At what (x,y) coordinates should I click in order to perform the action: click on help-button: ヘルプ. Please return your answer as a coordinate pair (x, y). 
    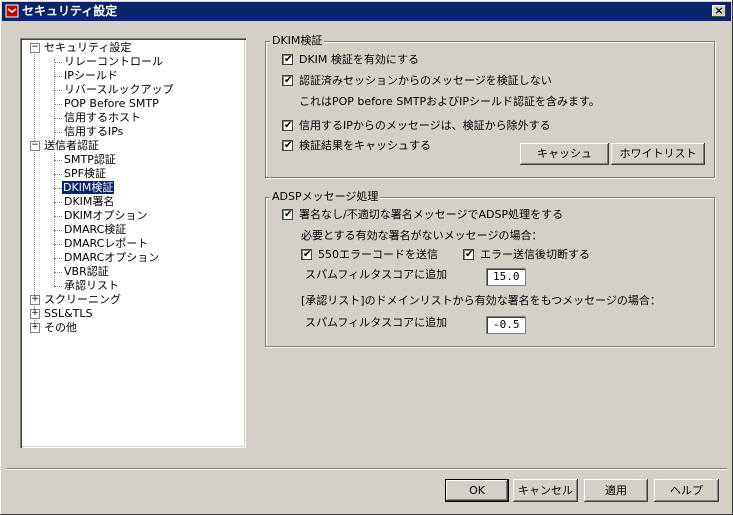
    Looking at the image, I should click on (686, 490).